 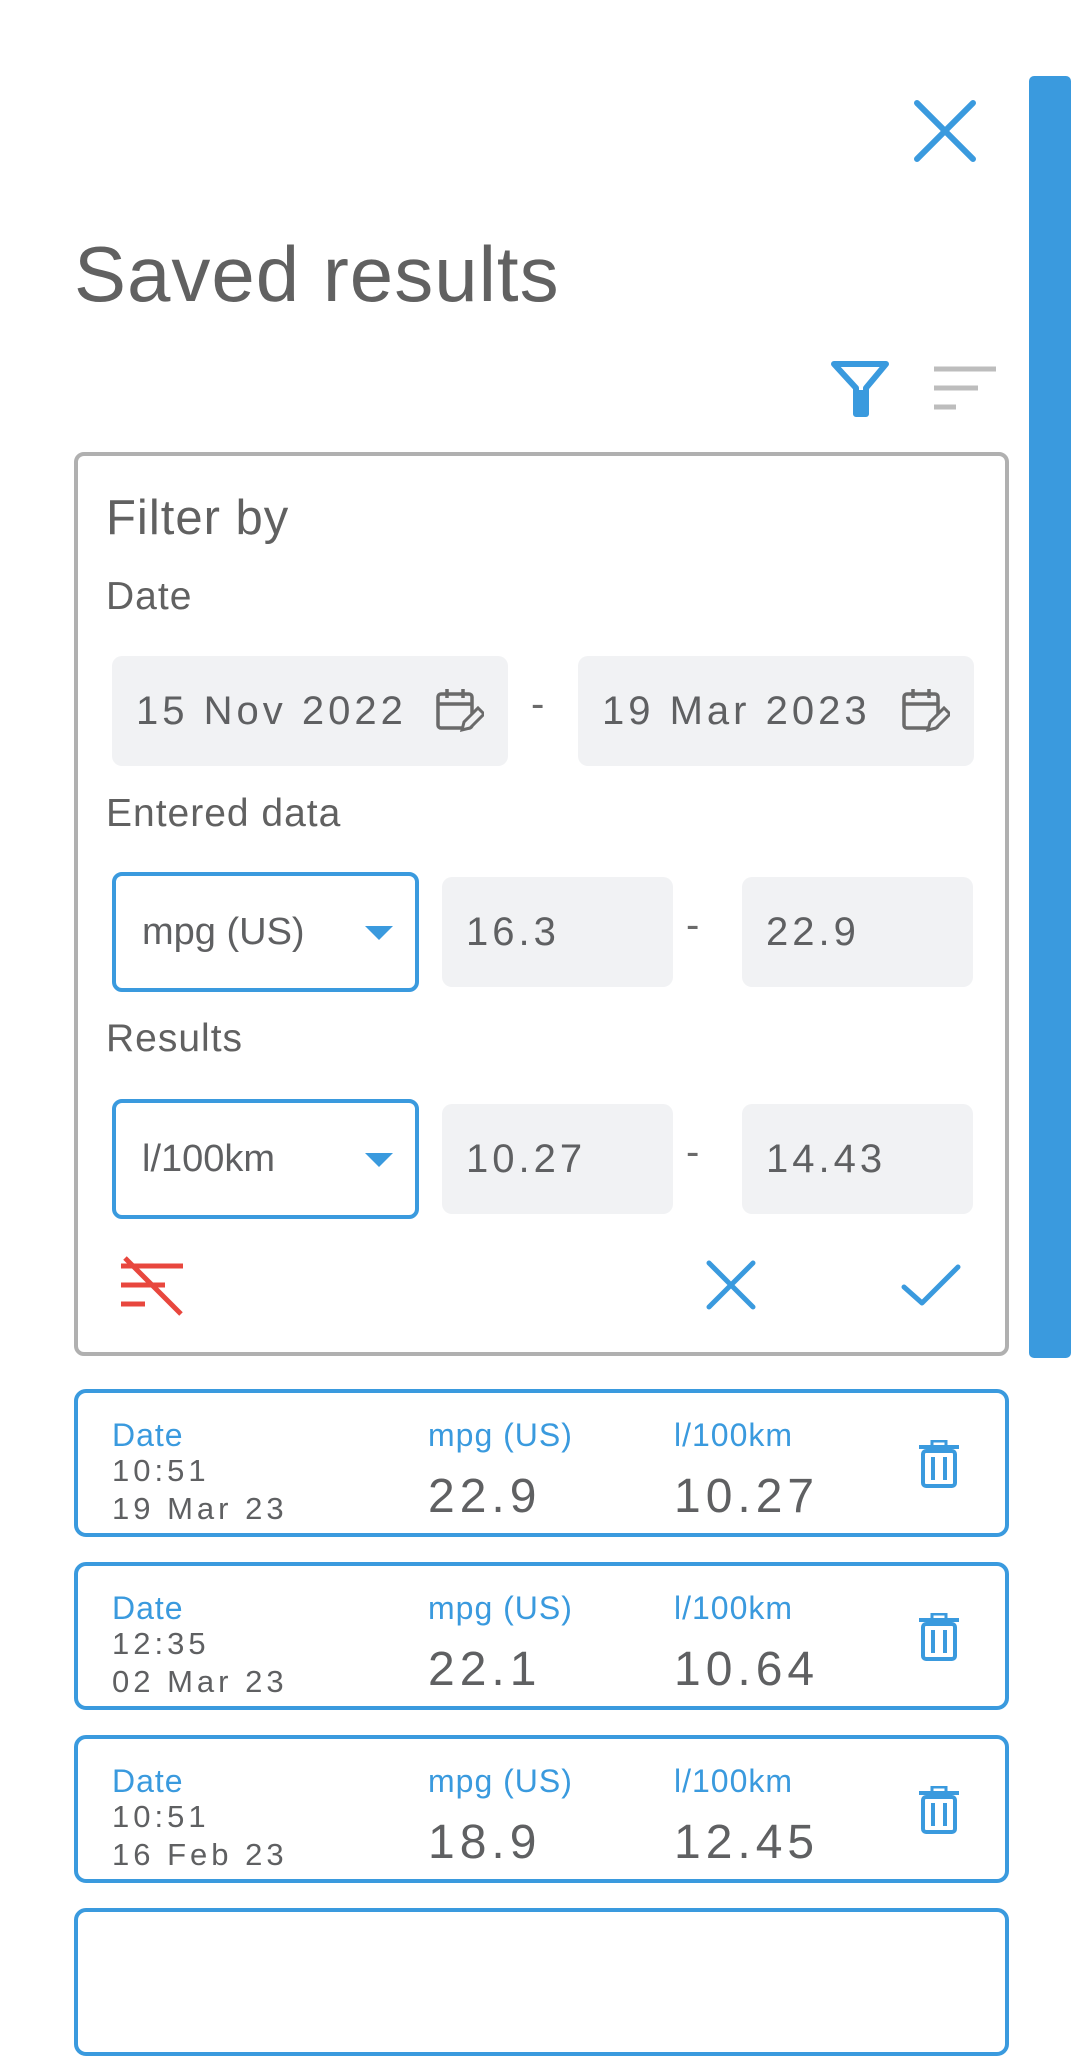 What do you see at coordinates (857, 932) in the screenshot?
I see `entered-max-input: 22.9` at bounding box center [857, 932].